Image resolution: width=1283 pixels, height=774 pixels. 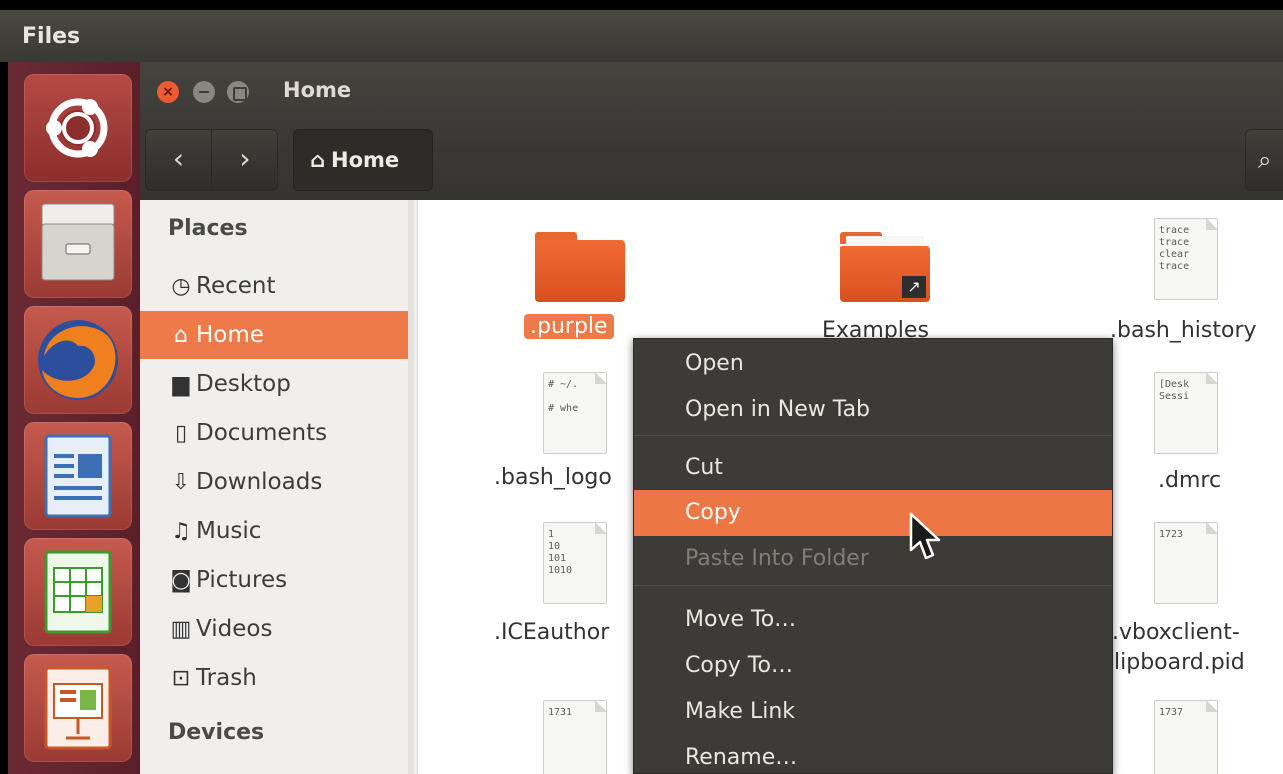 What do you see at coordinates (317, 90) in the screenshot?
I see `window-title: Home` at bounding box center [317, 90].